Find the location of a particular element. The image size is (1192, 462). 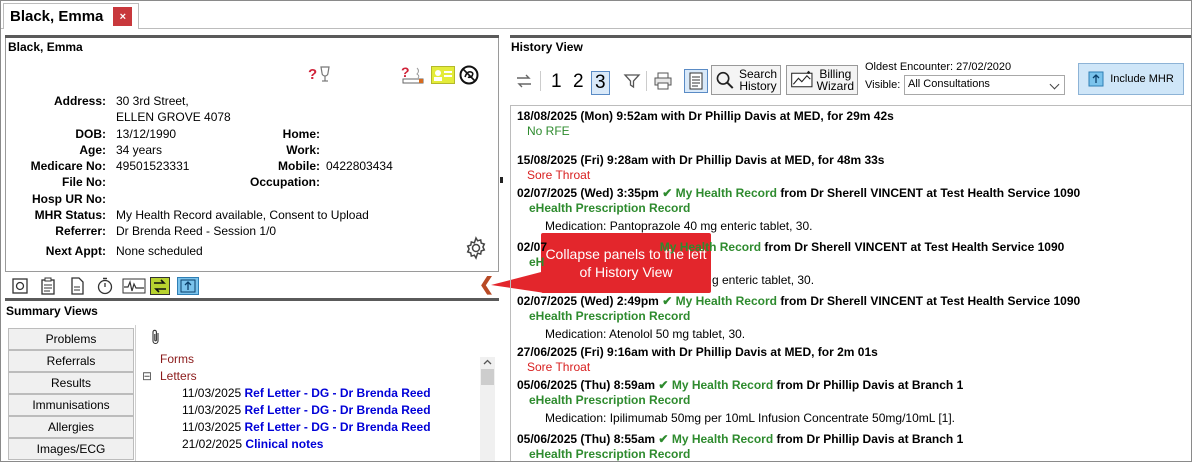

patient-name: Black, Emma is located at coordinates (45, 47).